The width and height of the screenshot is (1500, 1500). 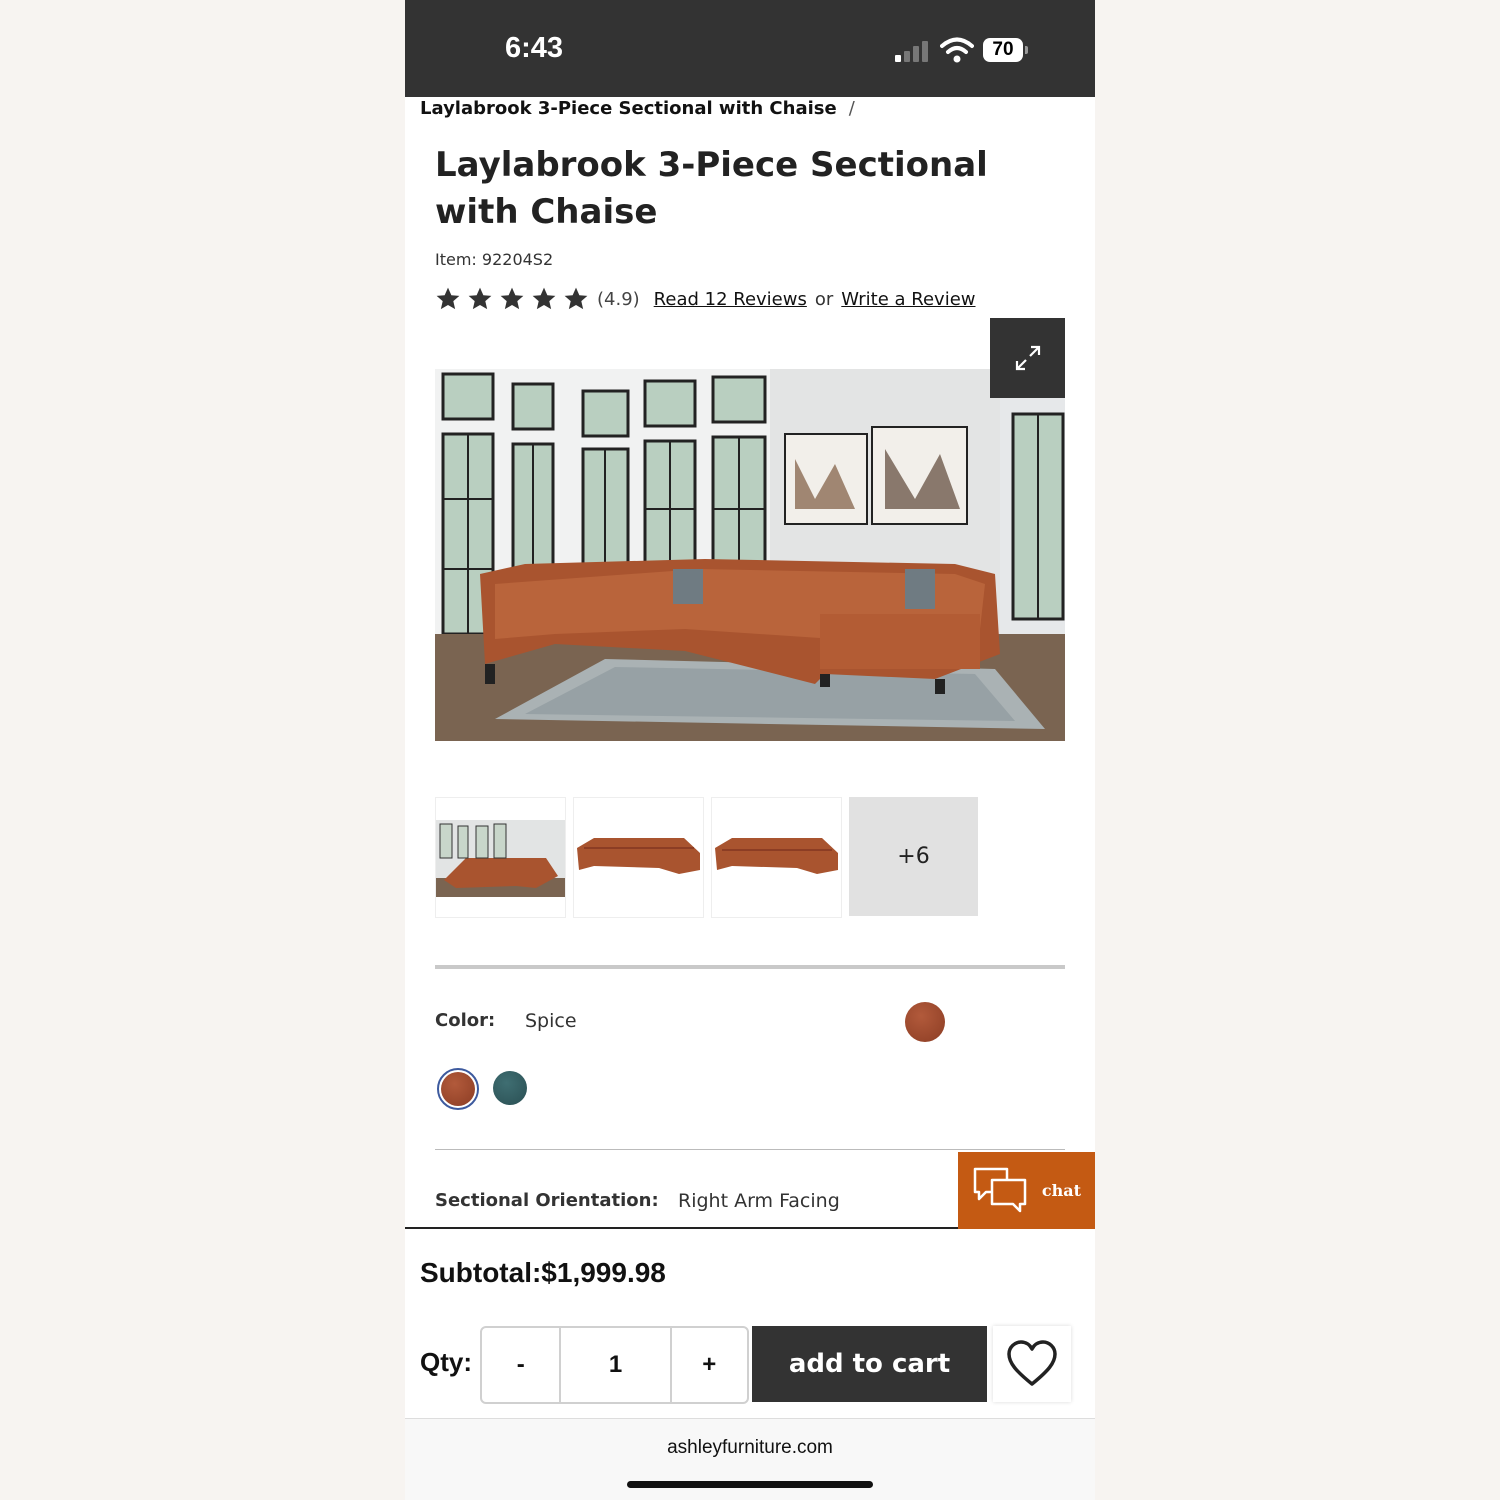 What do you see at coordinates (534, 48) in the screenshot?
I see `status-time: 6:43` at bounding box center [534, 48].